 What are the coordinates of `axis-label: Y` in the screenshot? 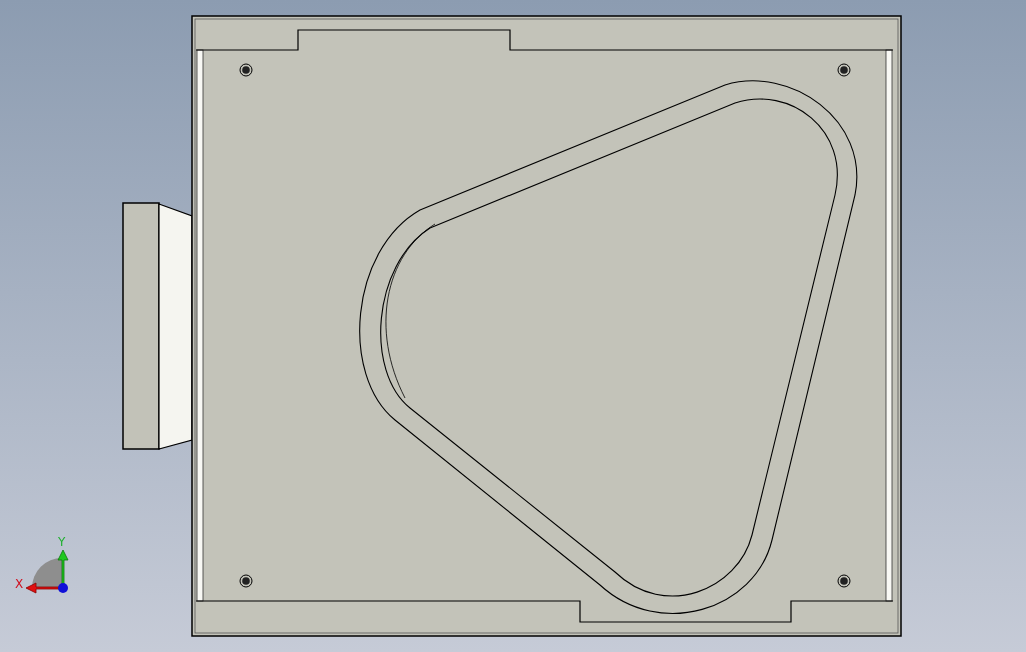 It's located at (62, 542).